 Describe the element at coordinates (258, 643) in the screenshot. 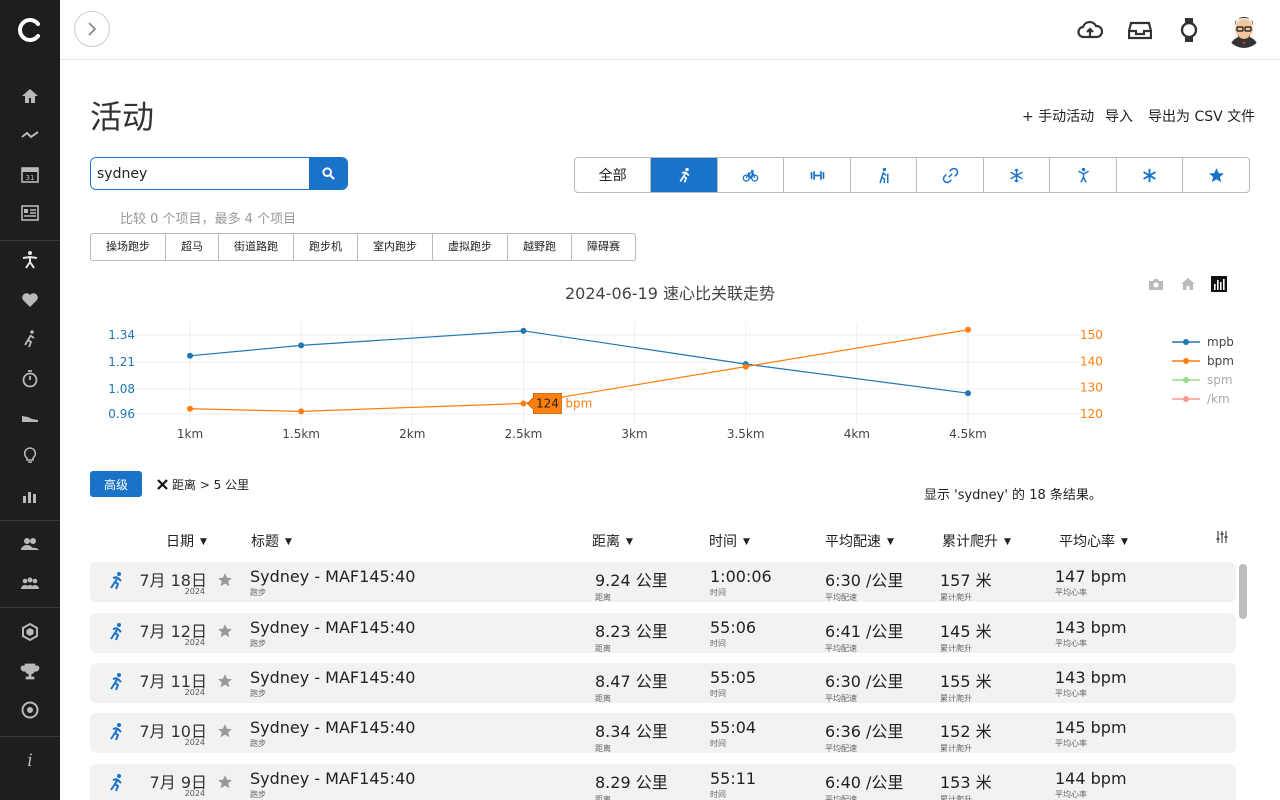

I see `row-type: 跑步` at that location.